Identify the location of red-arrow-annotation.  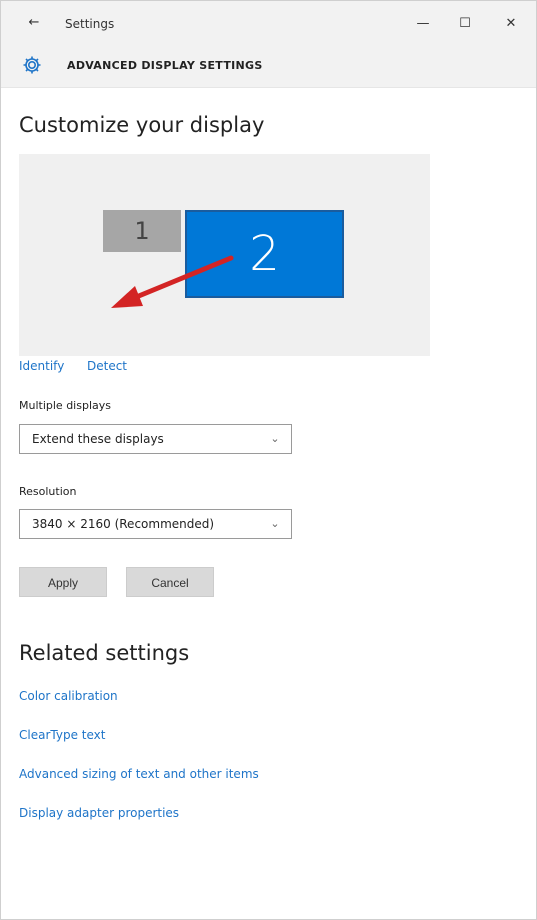
(172, 281).